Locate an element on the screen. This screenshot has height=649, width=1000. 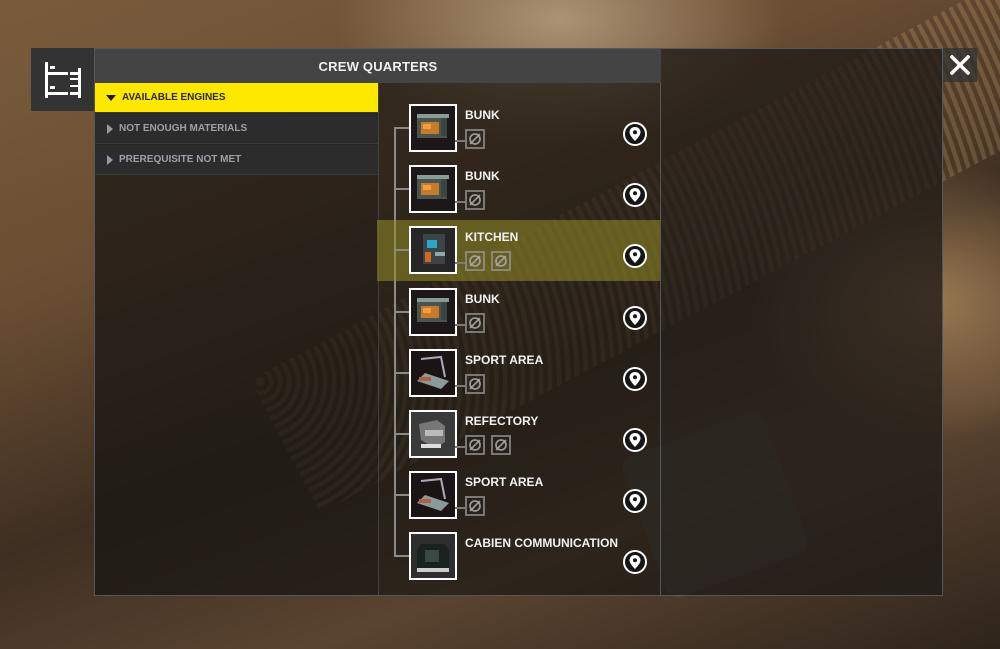
category-label: PREREQUISITE NOT MET is located at coordinates (180, 159).